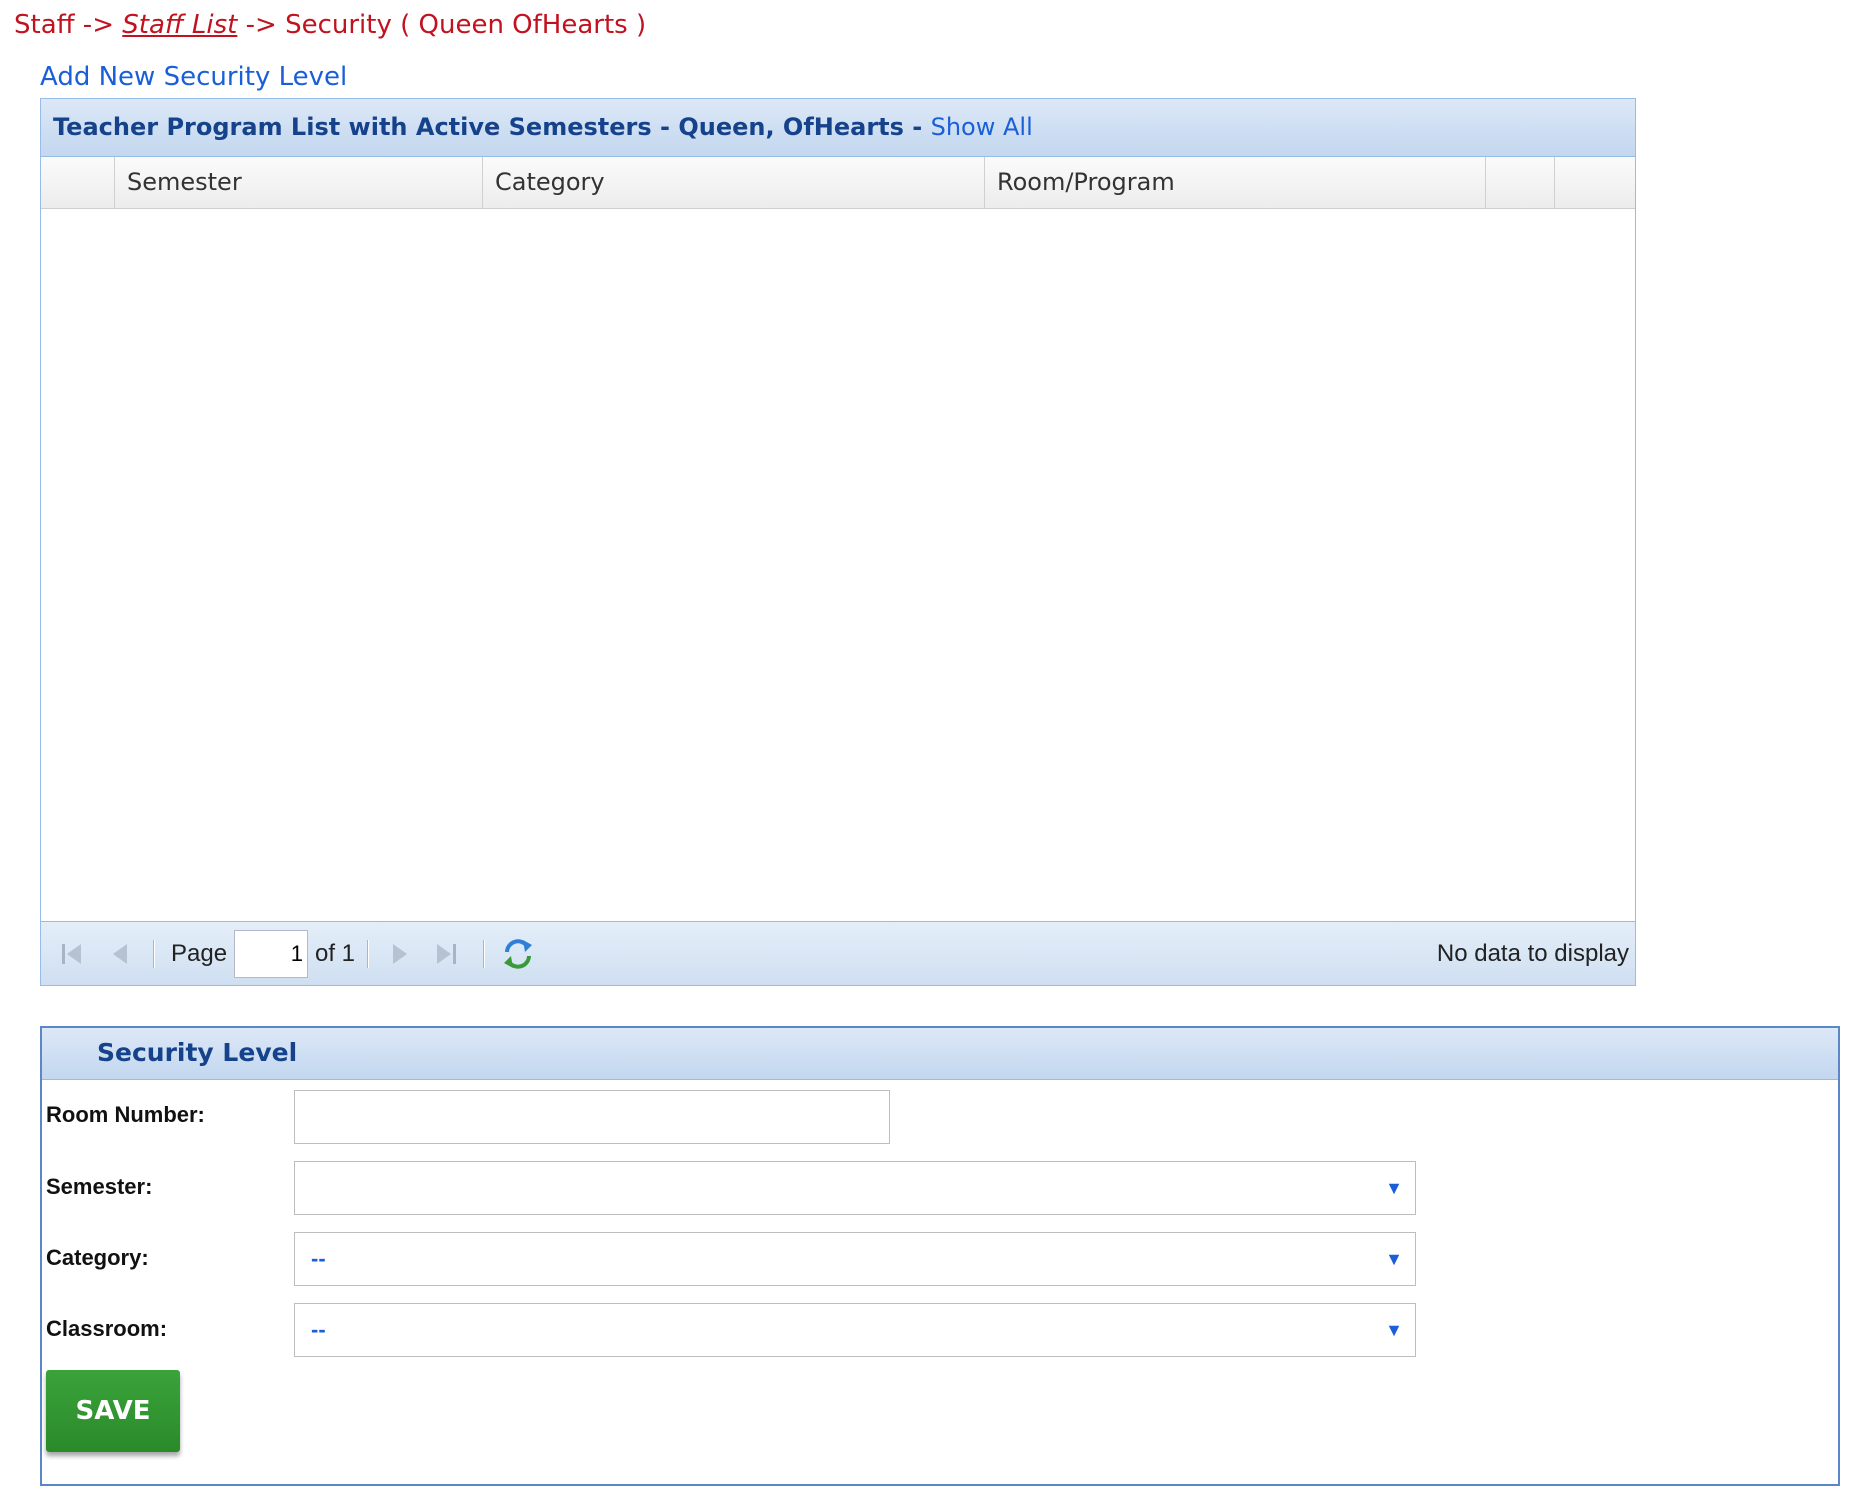 This screenshot has width=1867, height=1496. Describe the element at coordinates (44, 25) in the screenshot. I see `breadcrumb-root: Staff` at that location.